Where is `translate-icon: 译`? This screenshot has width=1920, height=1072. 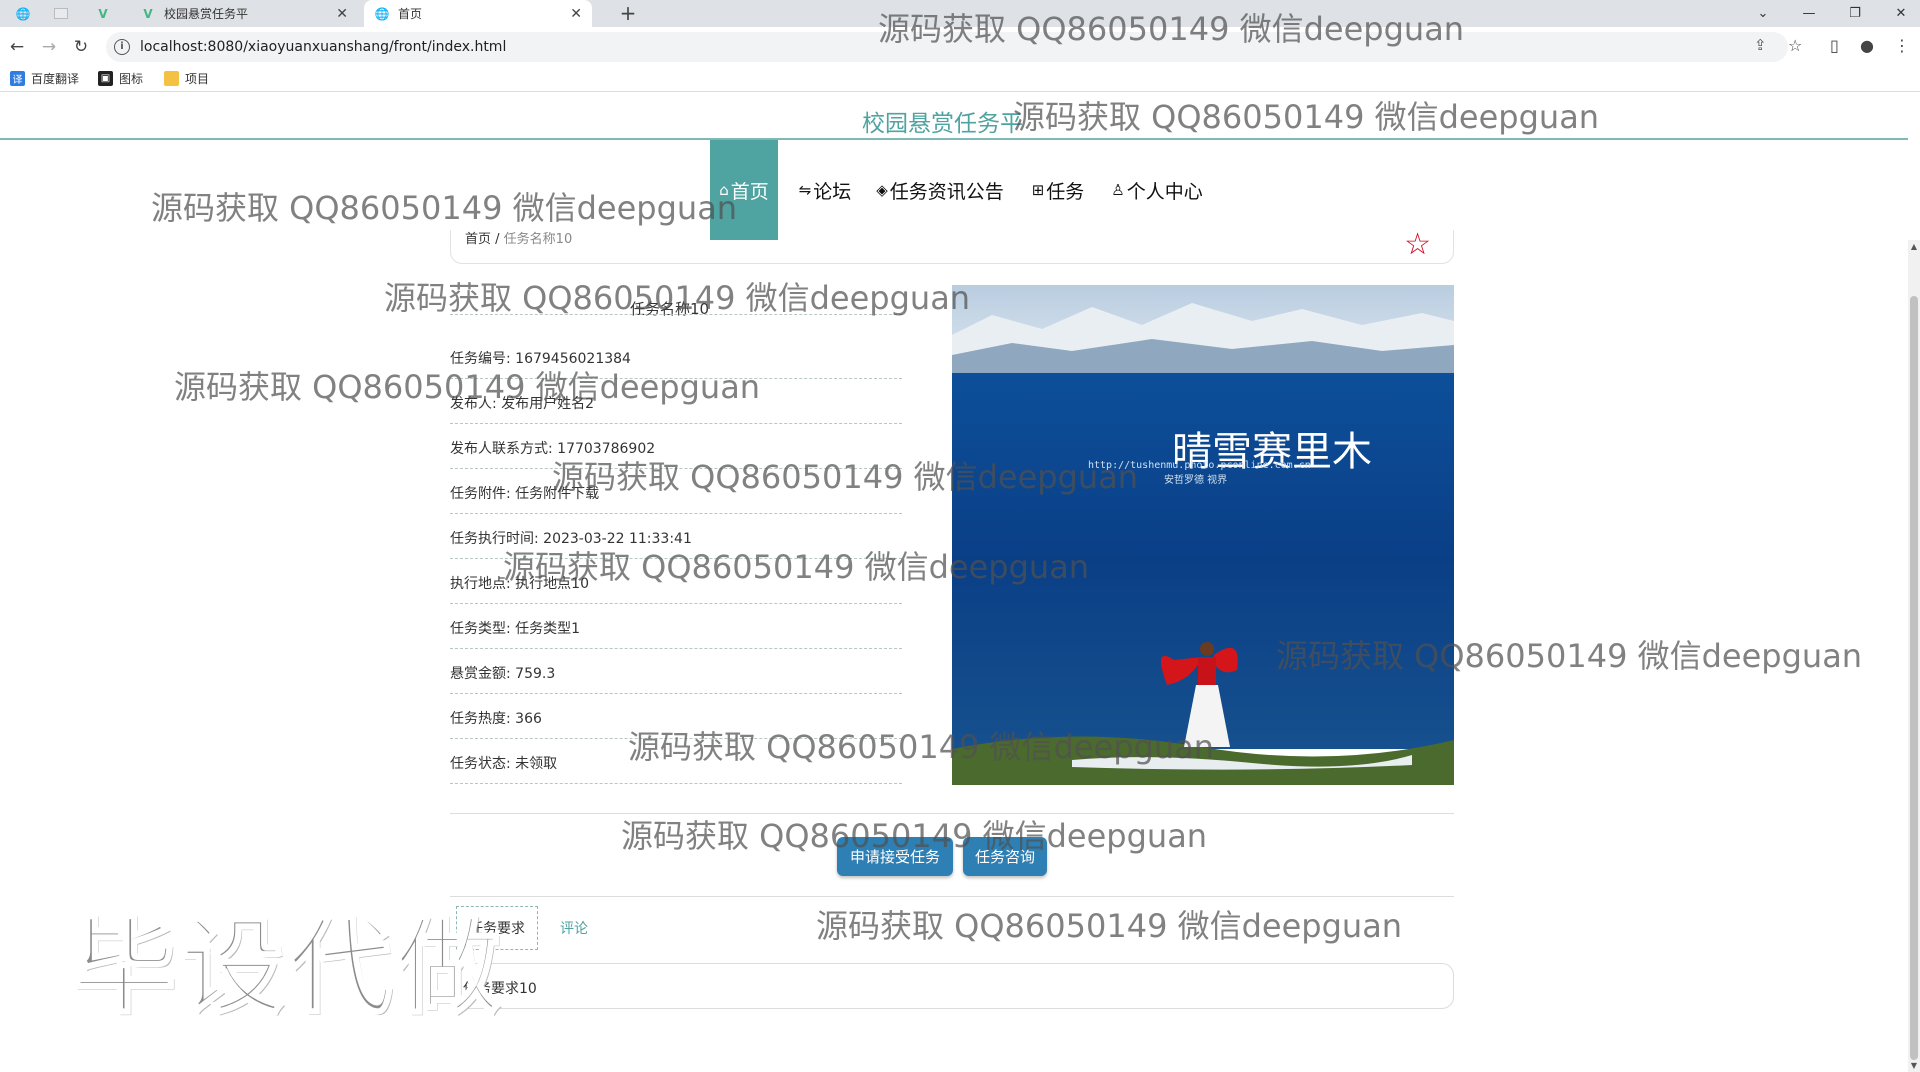
translate-icon: 译 is located at coordinates (17, 78).